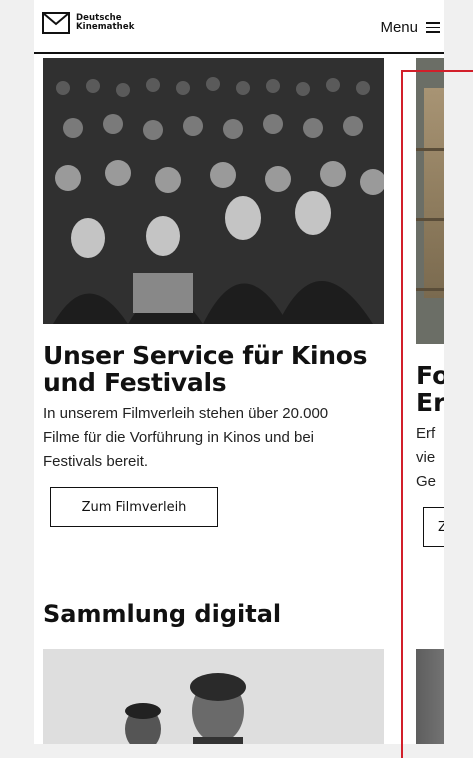 The width and height of the screenshot is (473, 758). What do you see at coordinates (134, 507) in the screenshot?
I see `filmverleih-button: Zum Filmverleih` at bounding box center [134, 507].